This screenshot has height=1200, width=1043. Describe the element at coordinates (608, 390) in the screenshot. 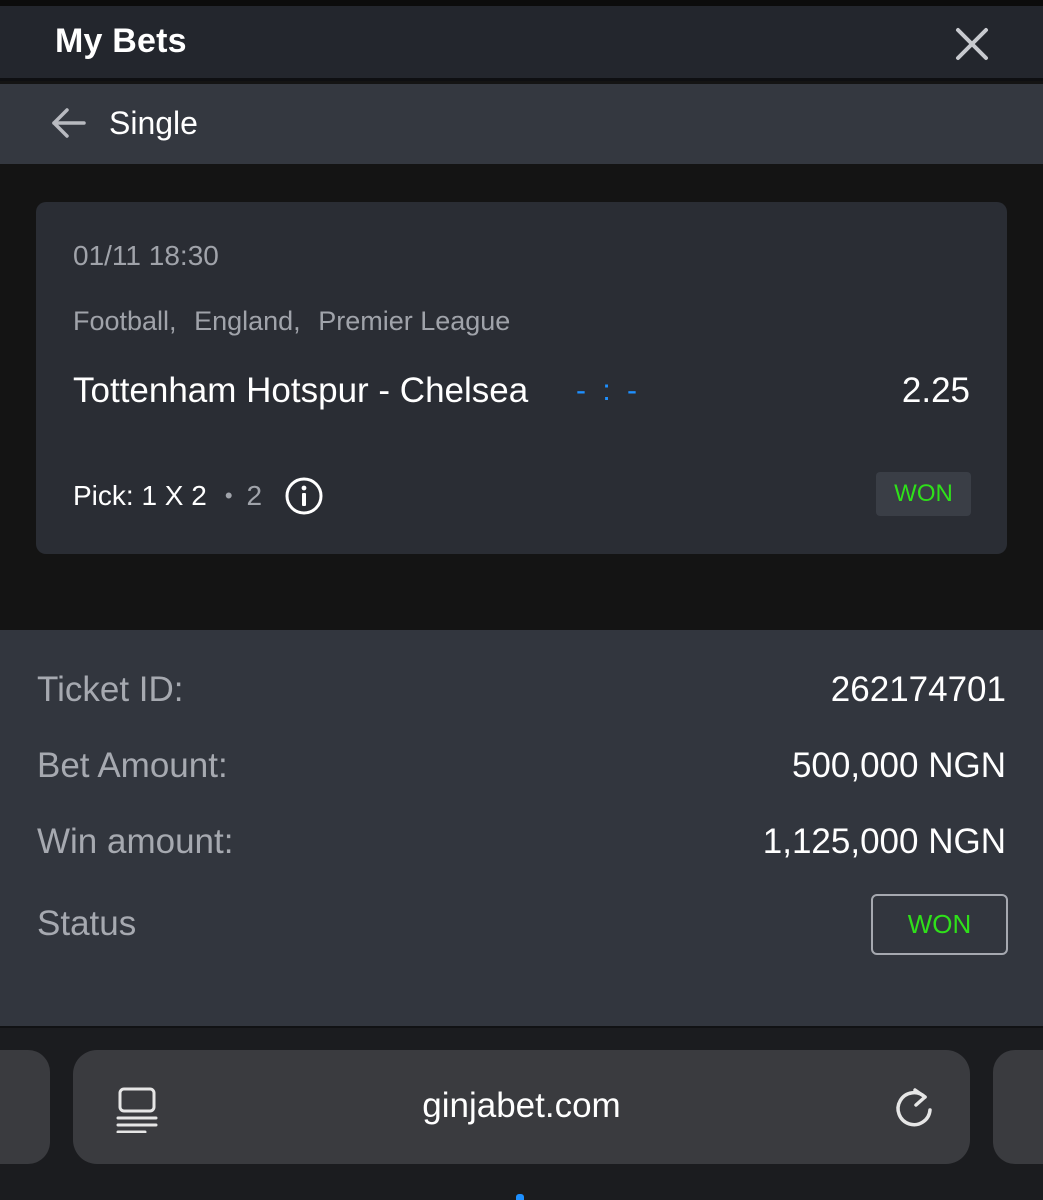

I see `event-score: -` at that location.